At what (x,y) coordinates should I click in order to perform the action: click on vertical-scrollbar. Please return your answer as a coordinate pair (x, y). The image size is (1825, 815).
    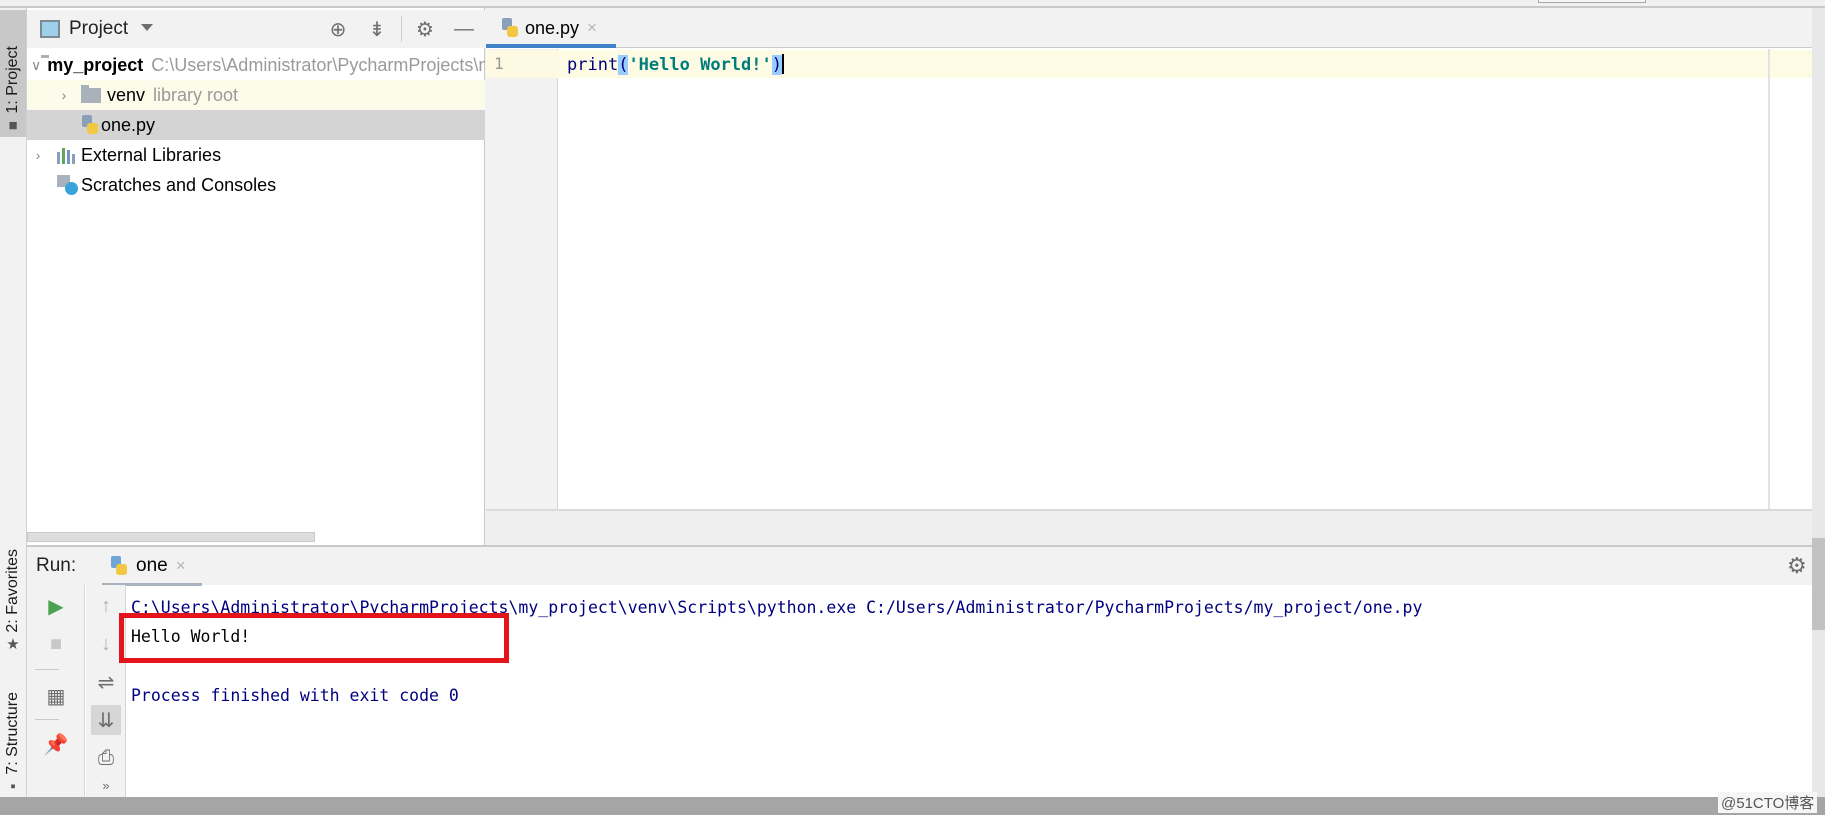
    Looking at the image, I should click on (1818, 402).